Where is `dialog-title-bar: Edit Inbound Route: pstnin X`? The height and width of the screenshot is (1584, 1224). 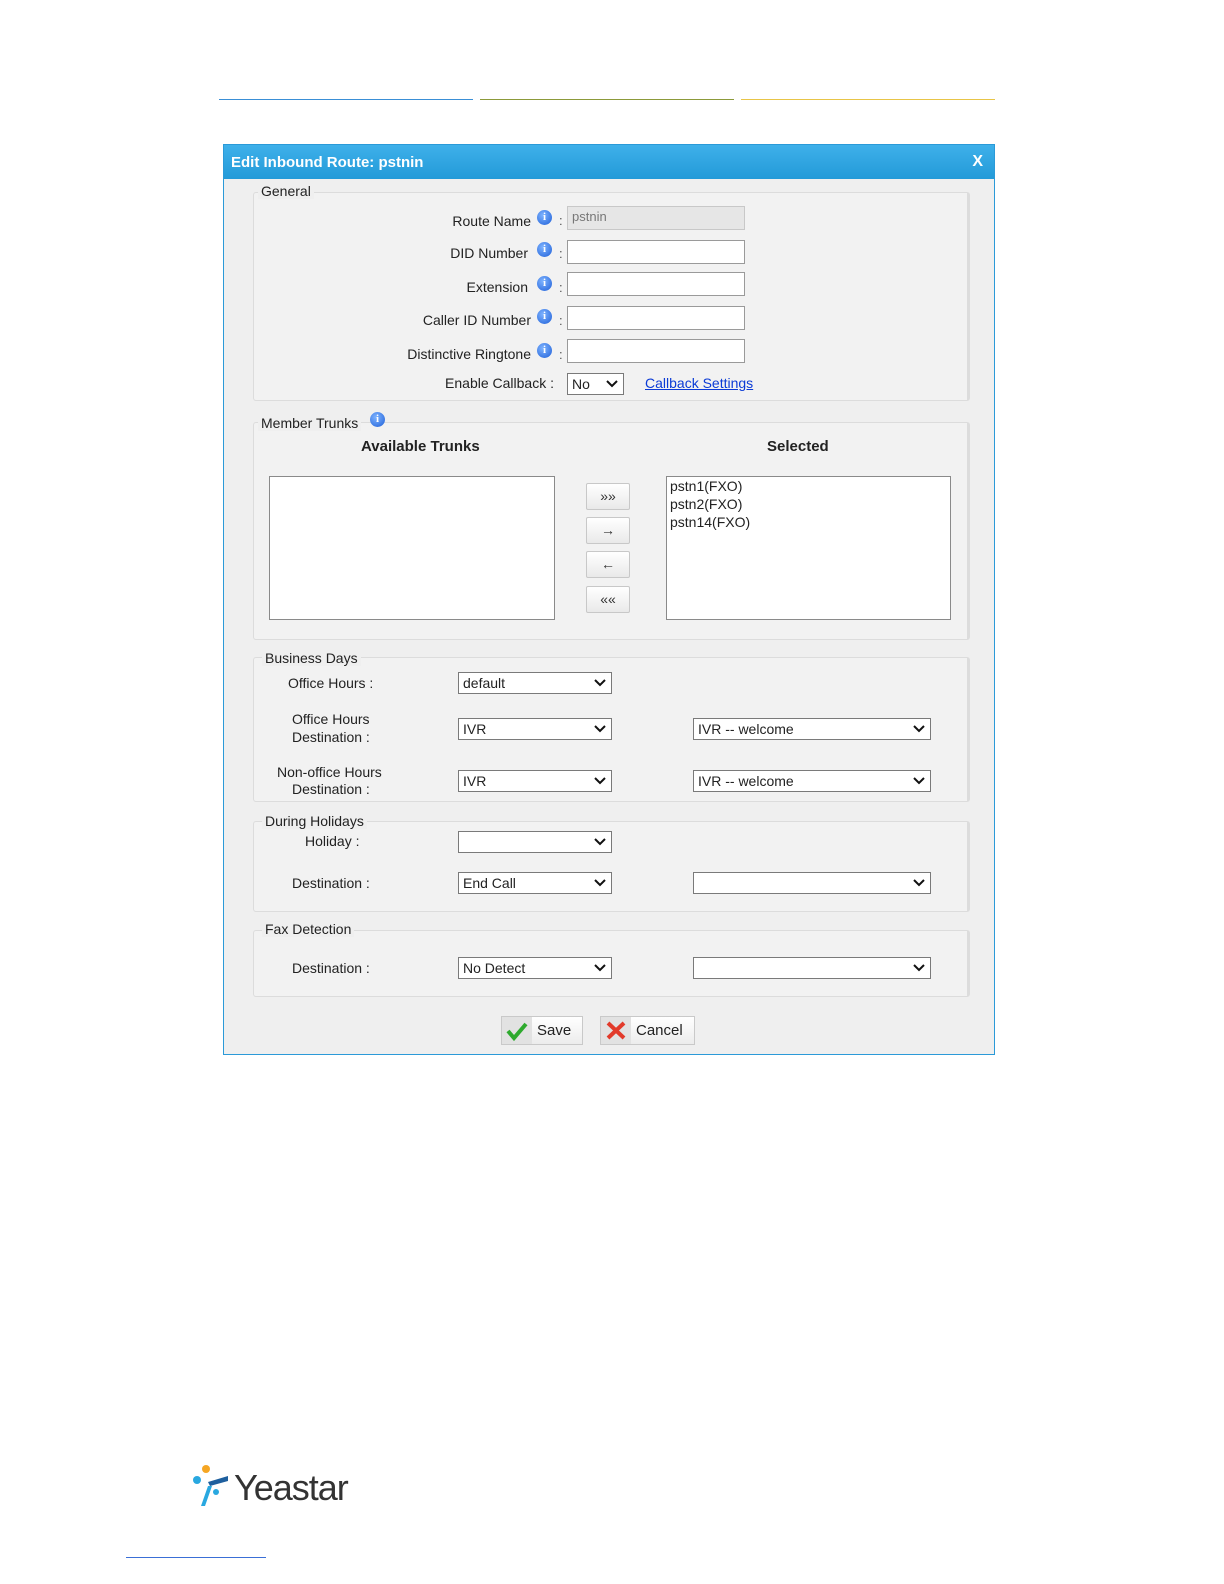
dialog-title-bar: Edit Inbound Route: pstnin X is located at coordinates (609, 162).